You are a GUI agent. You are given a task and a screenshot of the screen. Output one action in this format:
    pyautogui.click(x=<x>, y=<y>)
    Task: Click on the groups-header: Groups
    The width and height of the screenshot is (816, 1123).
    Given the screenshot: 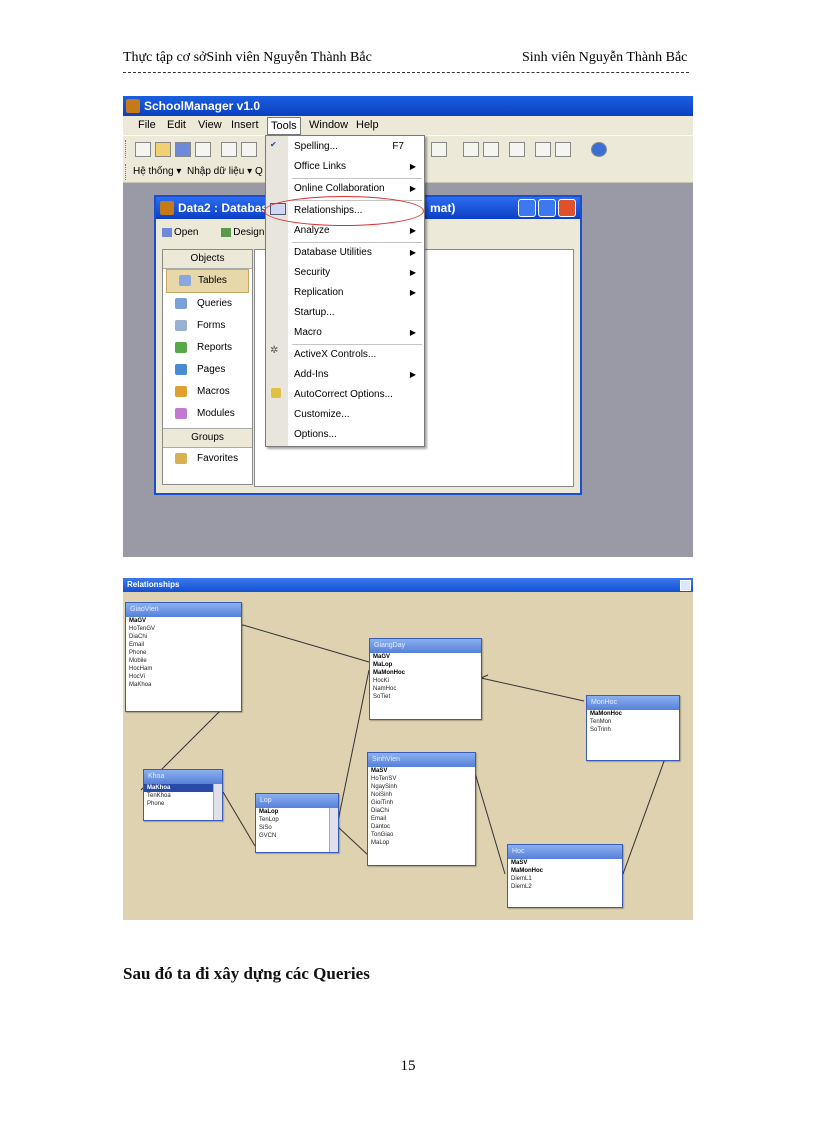 What is the action you would take?
    pyautogui.click(x=207, y=438)
    